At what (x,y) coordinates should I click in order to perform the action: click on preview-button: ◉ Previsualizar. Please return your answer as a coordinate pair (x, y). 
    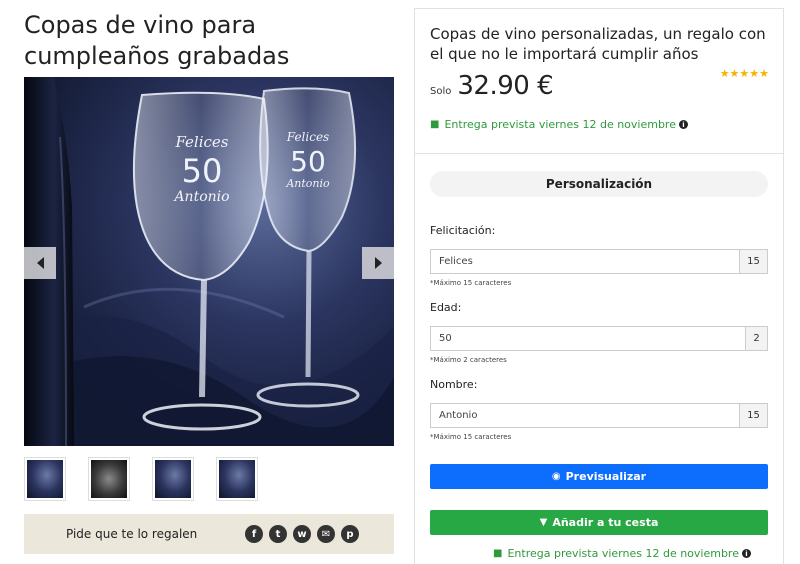
    Looking at the image, I should click on (599, 476).